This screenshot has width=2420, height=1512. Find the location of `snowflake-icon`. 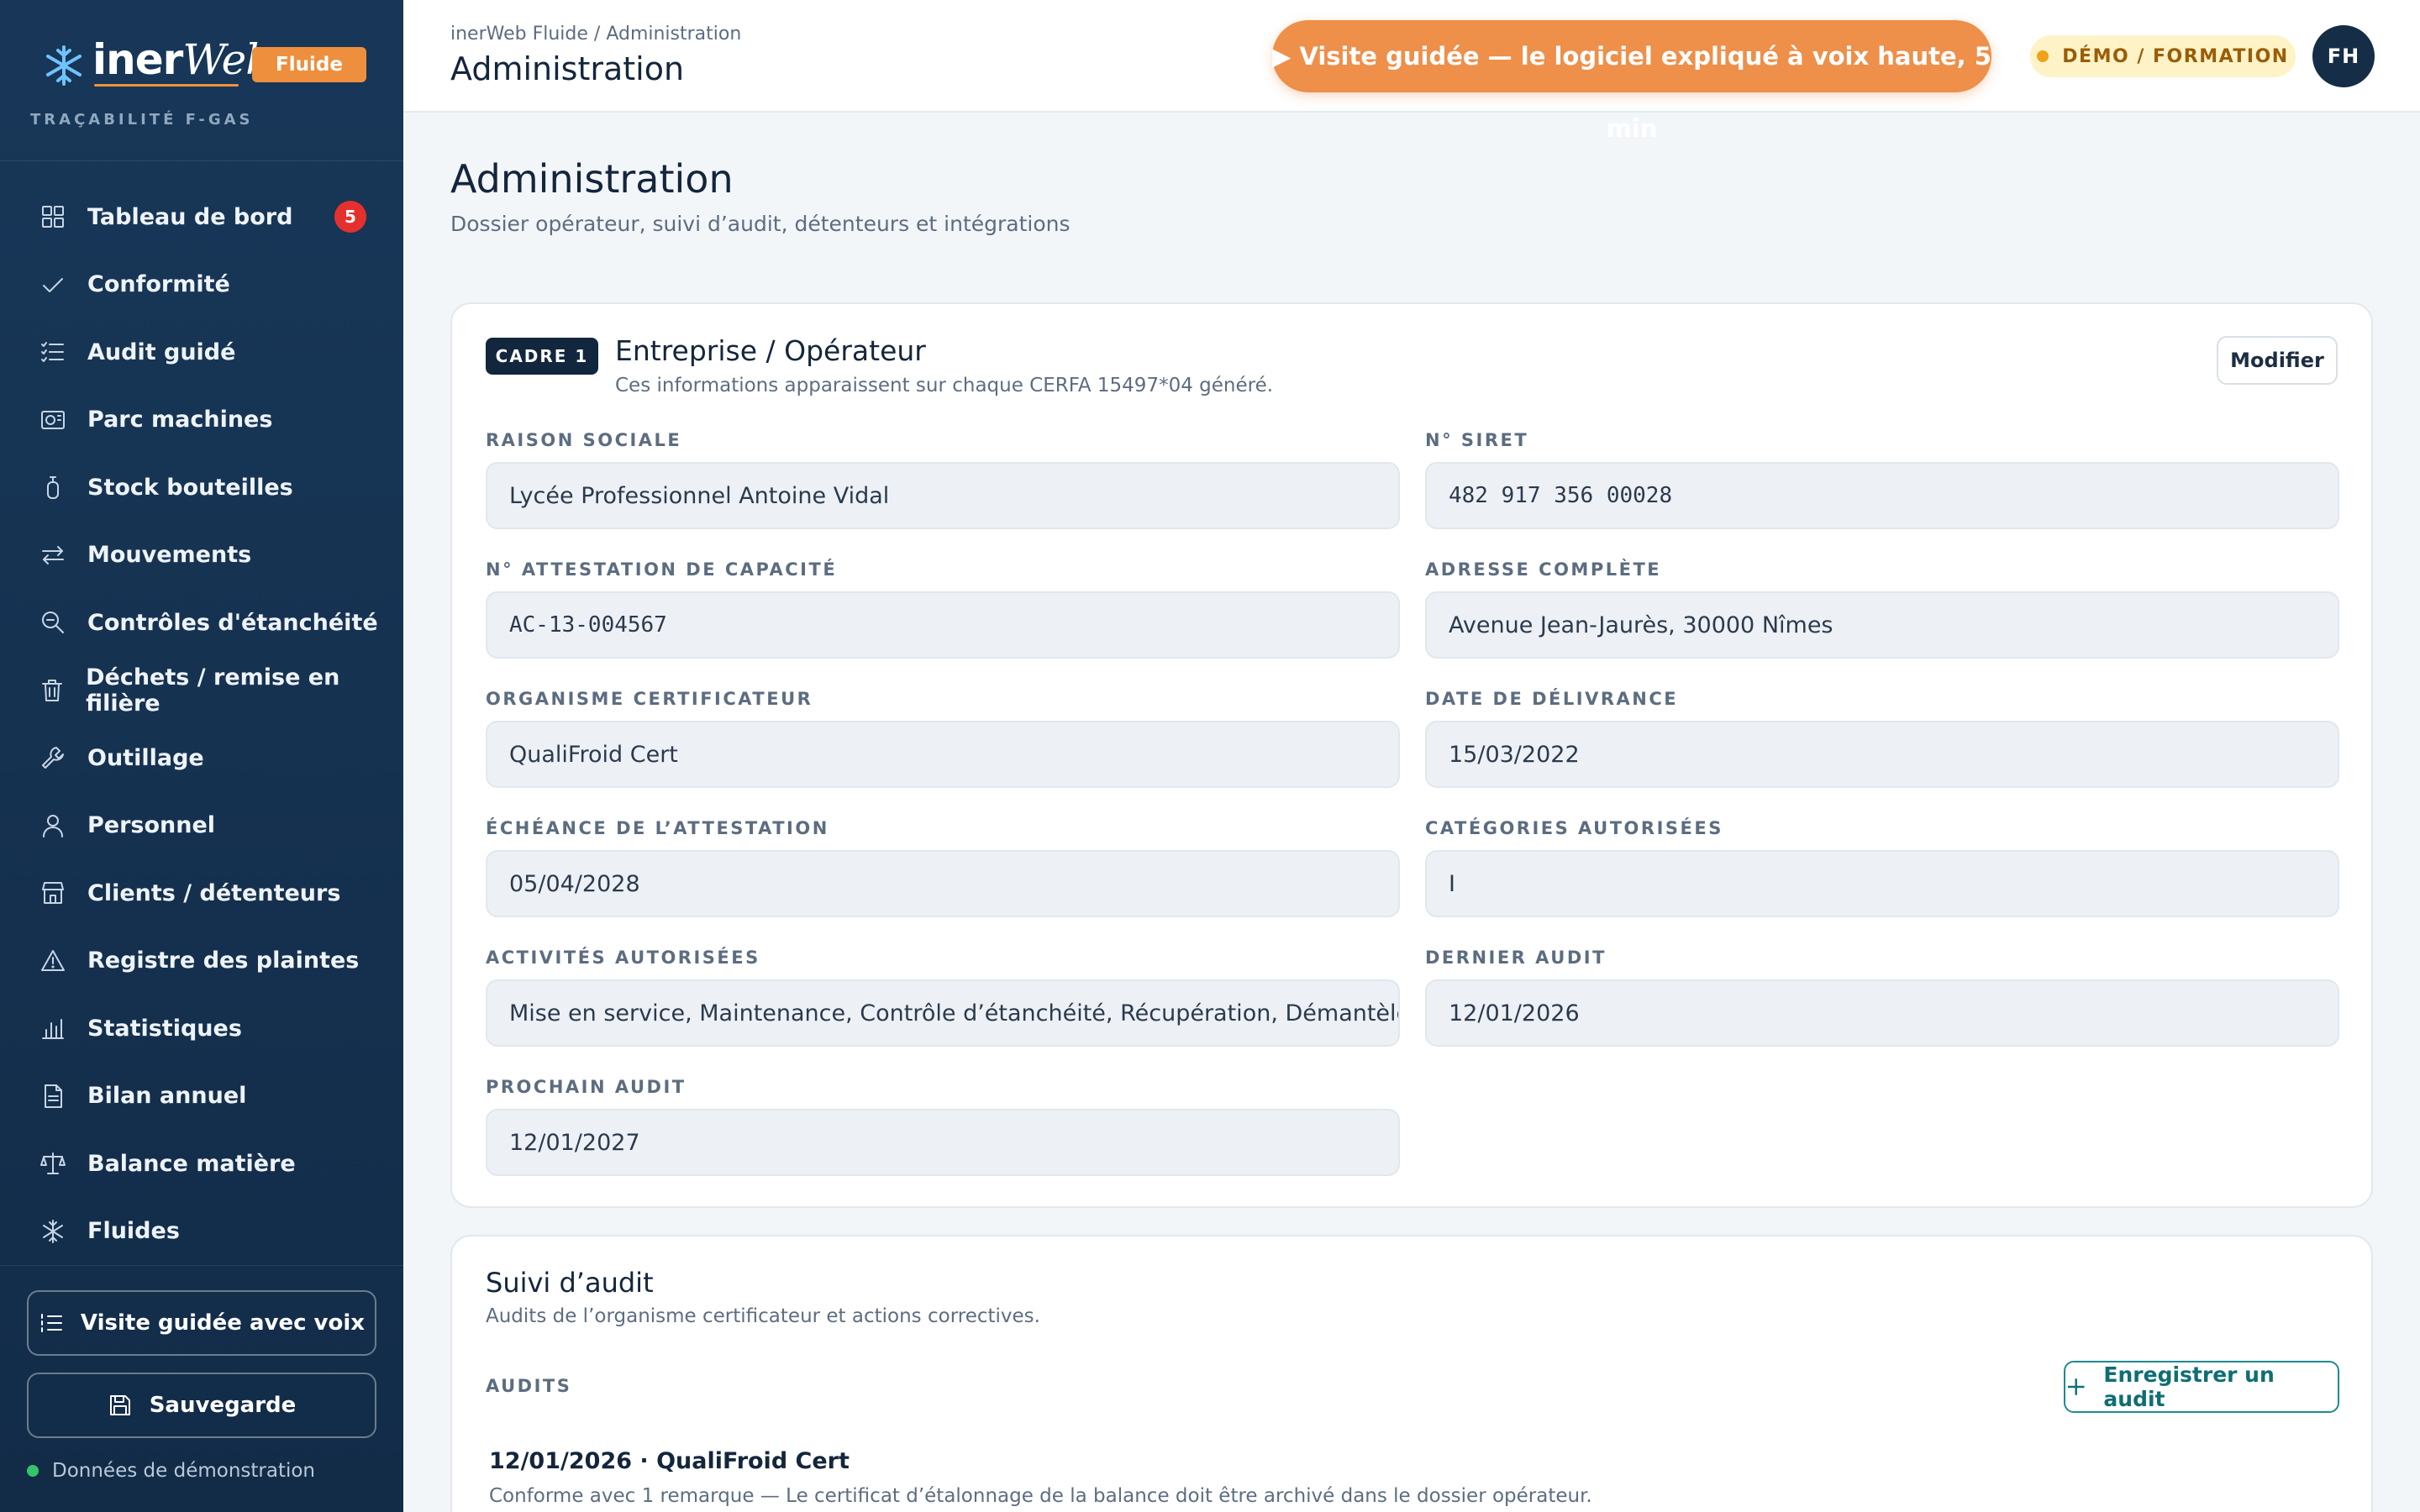

snowflake-icon is located at coordinates (53, 1231).